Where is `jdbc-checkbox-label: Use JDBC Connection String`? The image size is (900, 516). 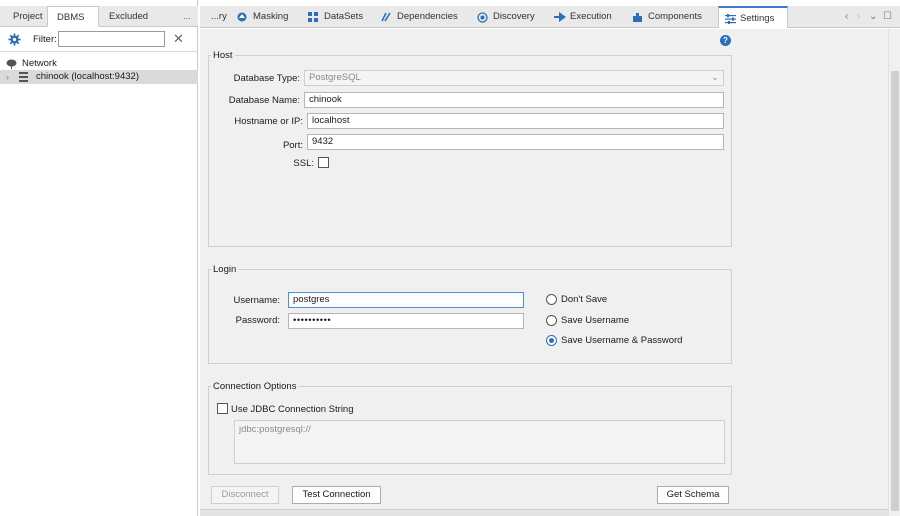 jdbc-checkbox-label: Use JDBC Connection String is located at coordinates (292, 409).